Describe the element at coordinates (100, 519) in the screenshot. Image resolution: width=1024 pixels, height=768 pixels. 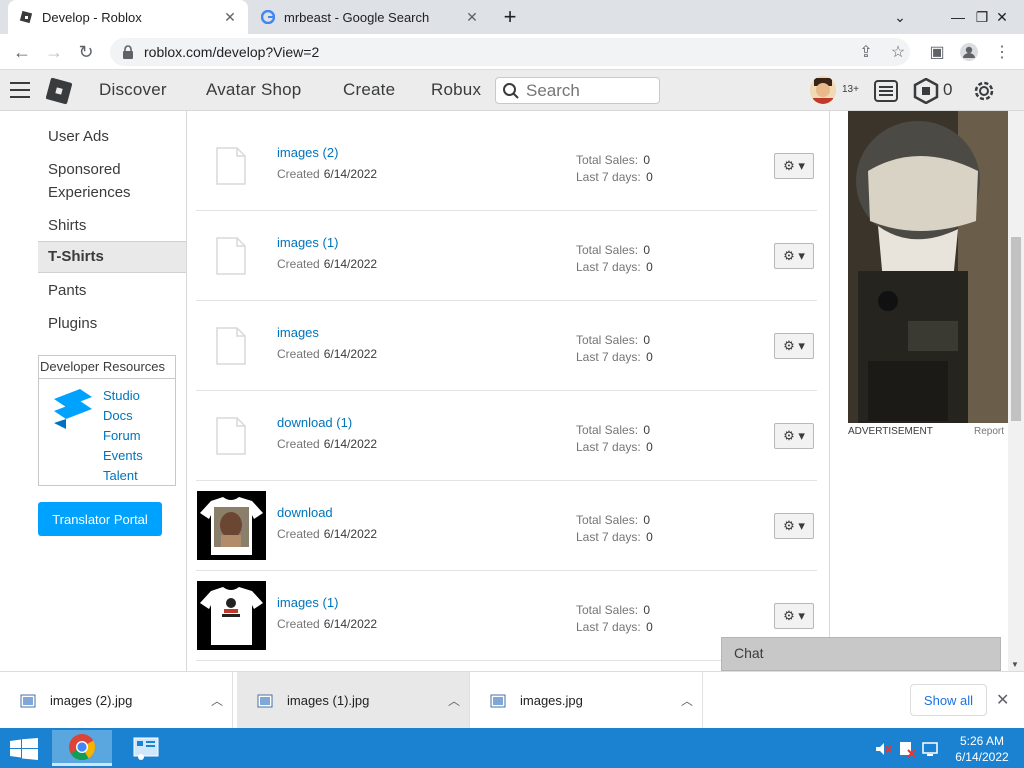
I see `translator-portal-button: Translator Portal` at that location.